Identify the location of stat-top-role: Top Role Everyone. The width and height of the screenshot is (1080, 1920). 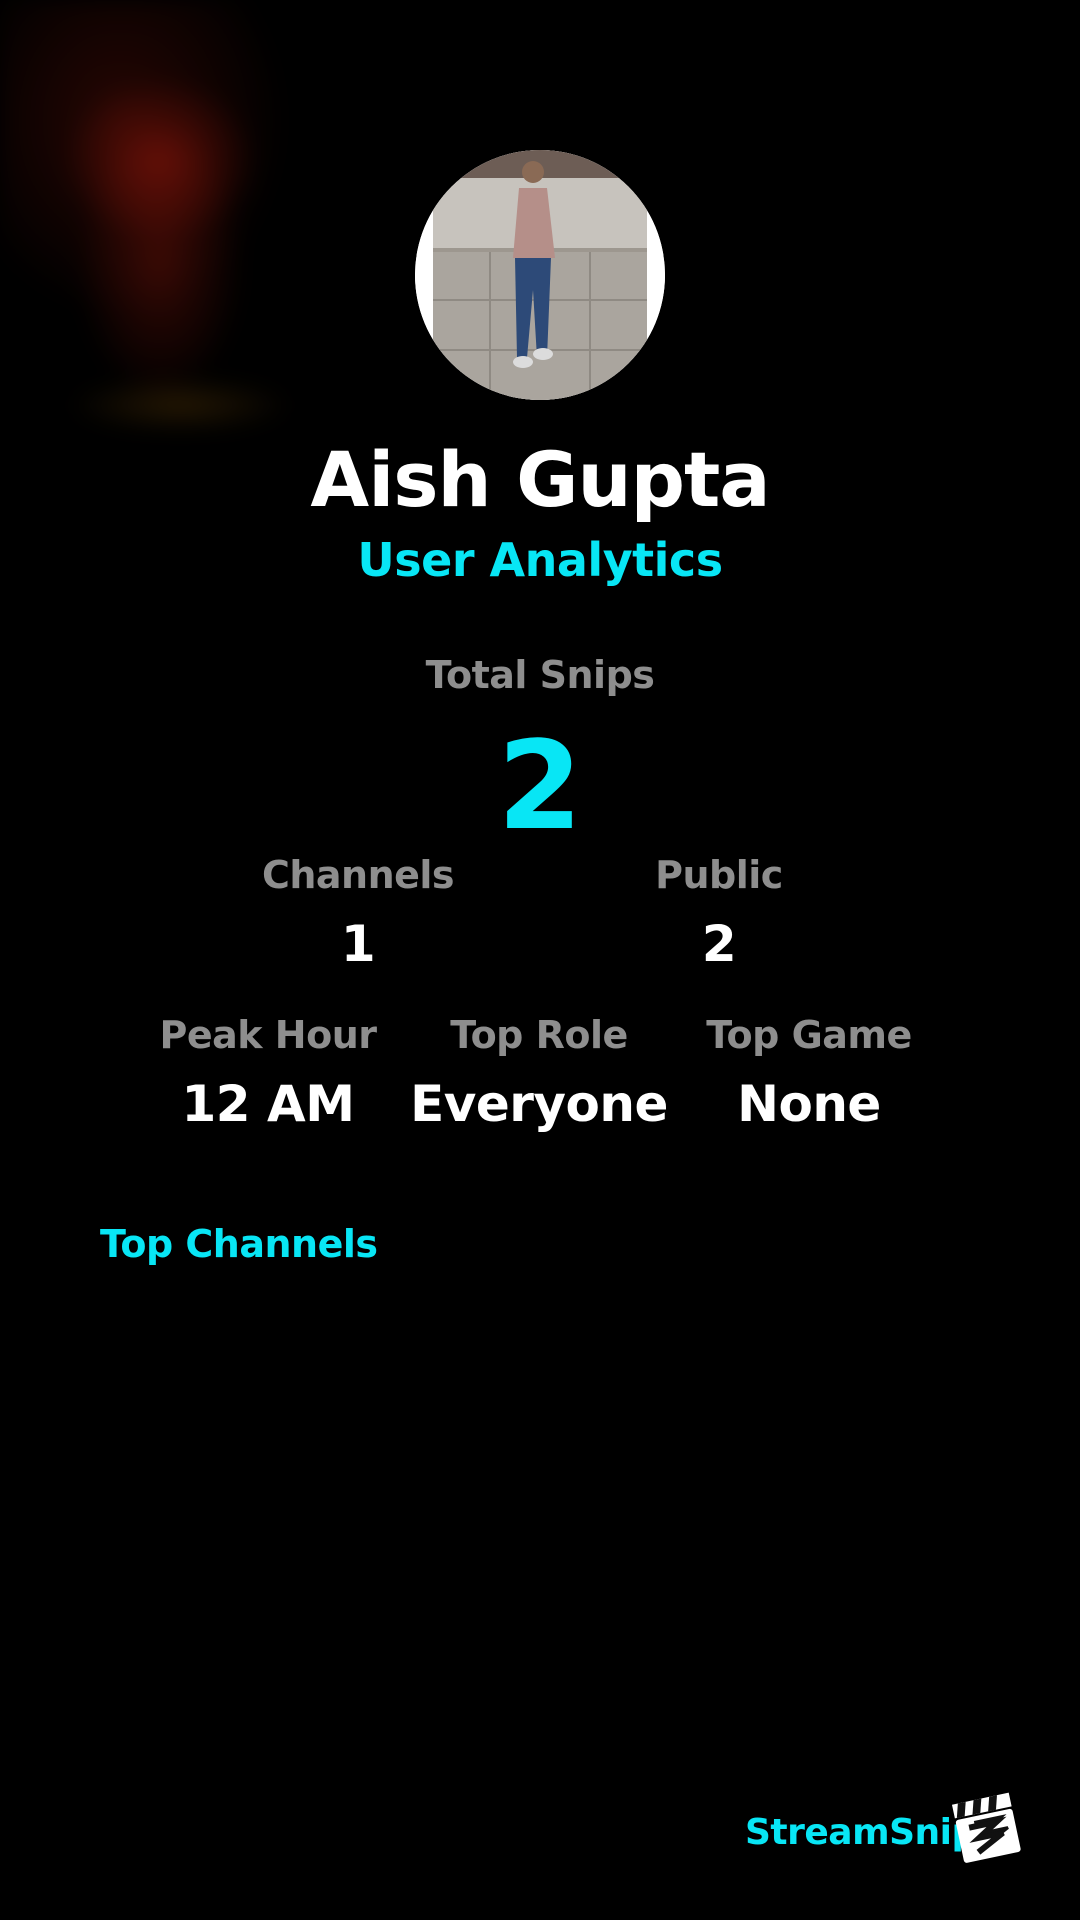
(539, 1073).